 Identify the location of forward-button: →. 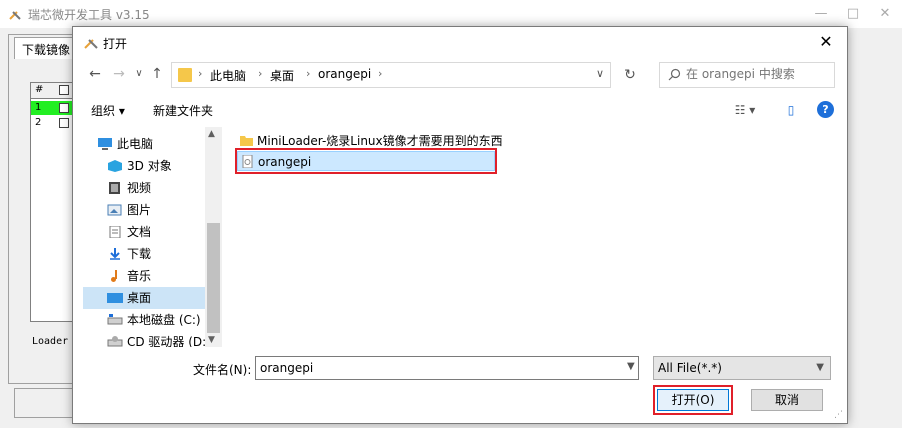
(119, 74).